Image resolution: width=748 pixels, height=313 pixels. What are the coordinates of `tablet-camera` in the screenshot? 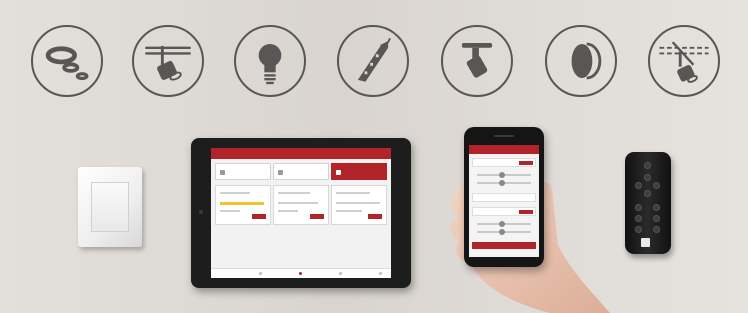 It's located at (201, 212).